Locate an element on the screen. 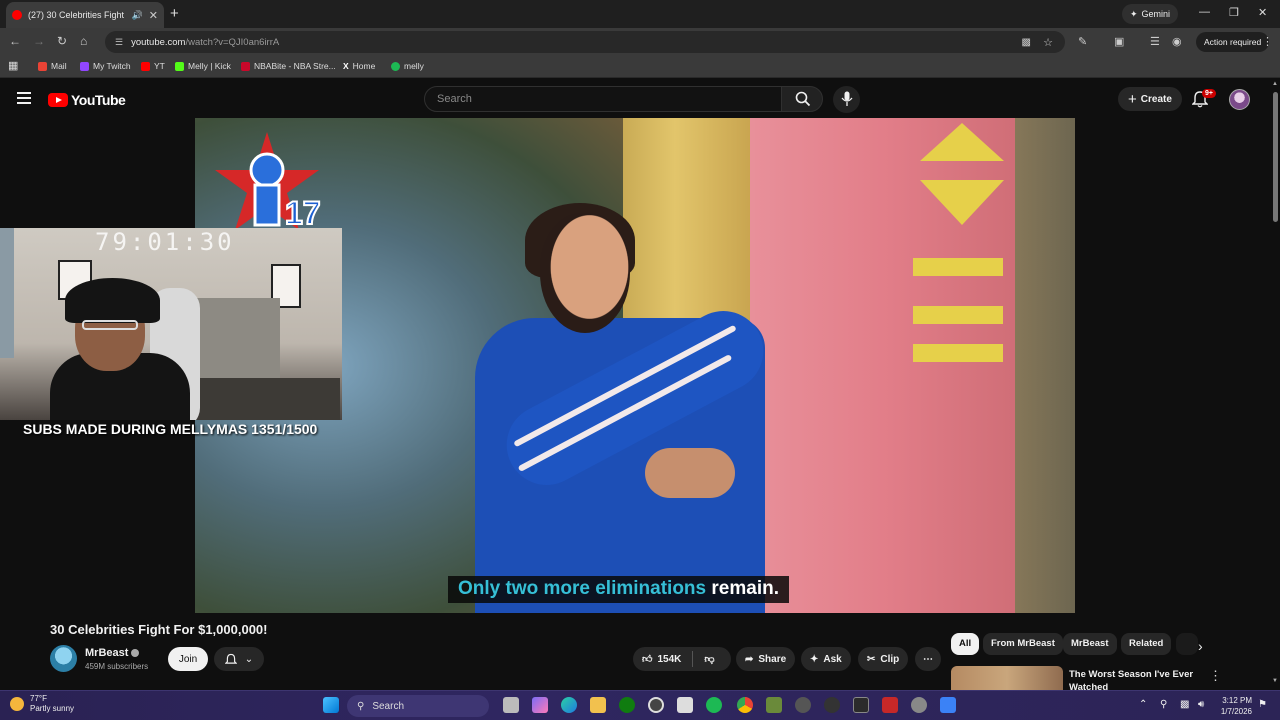 The height and width of the screenshot is (720, 1280). home-icon: ⌂ is located at coordinates (83, 41).